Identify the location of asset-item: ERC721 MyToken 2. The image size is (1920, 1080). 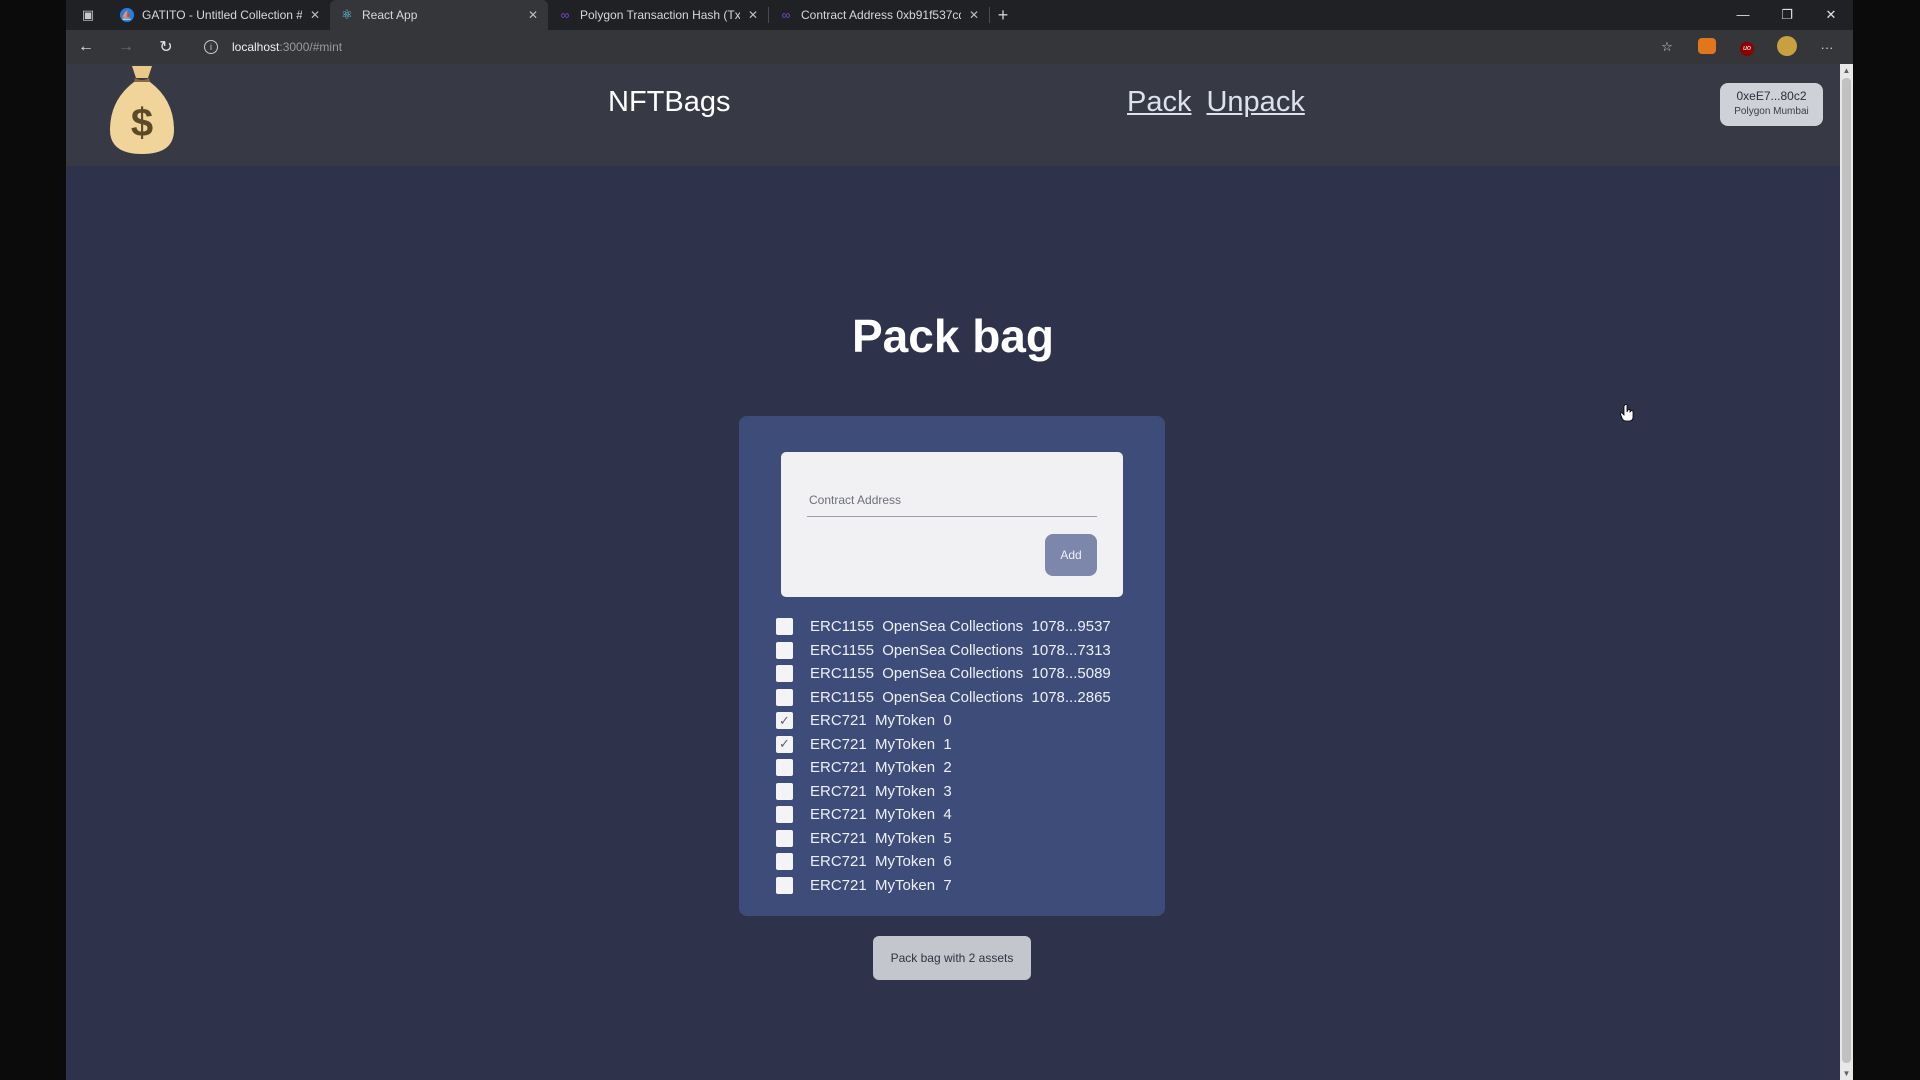
(943, 768).